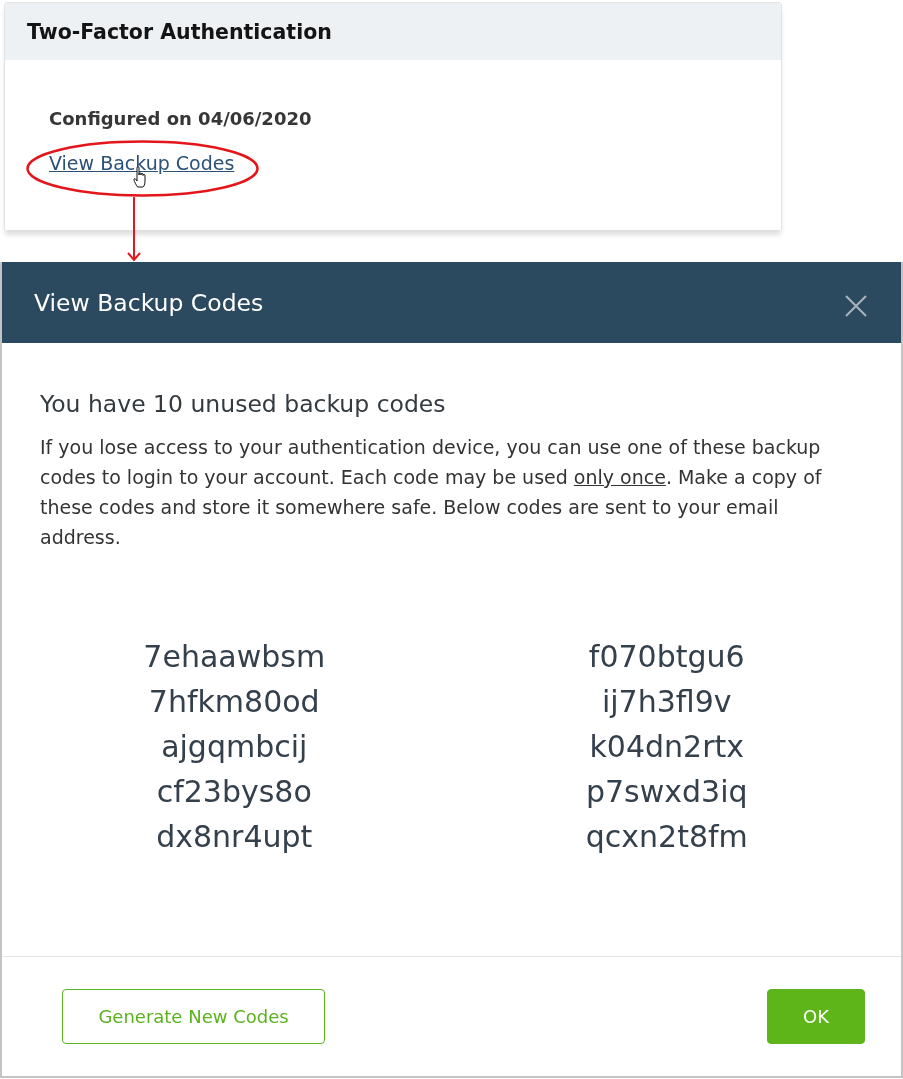 This screenshot has height=1079, width=903. I want to click on backup-code: 7ehaawbsm, so click(234, 657).